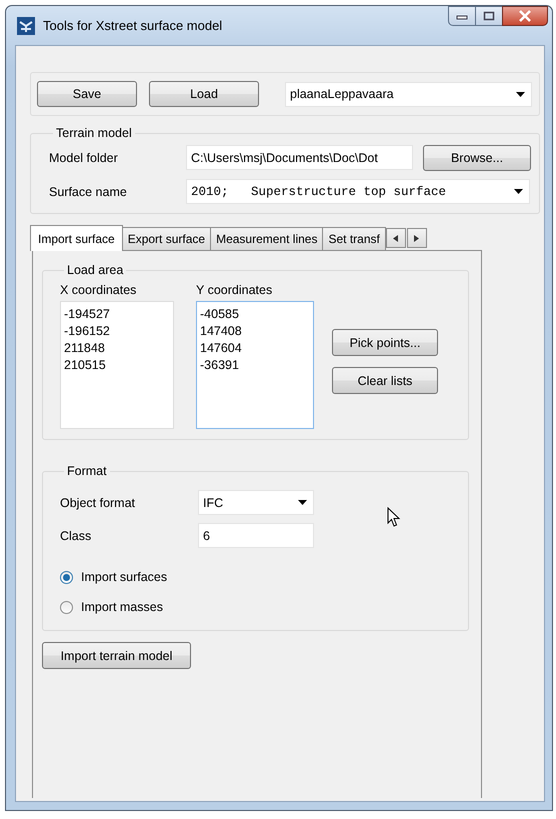 This screenshot has height=819, width=556. What do you see at coordinates (122, 607) in the screenshot?
I see `radio-label: Import masses` at bounding box center [122, 607].